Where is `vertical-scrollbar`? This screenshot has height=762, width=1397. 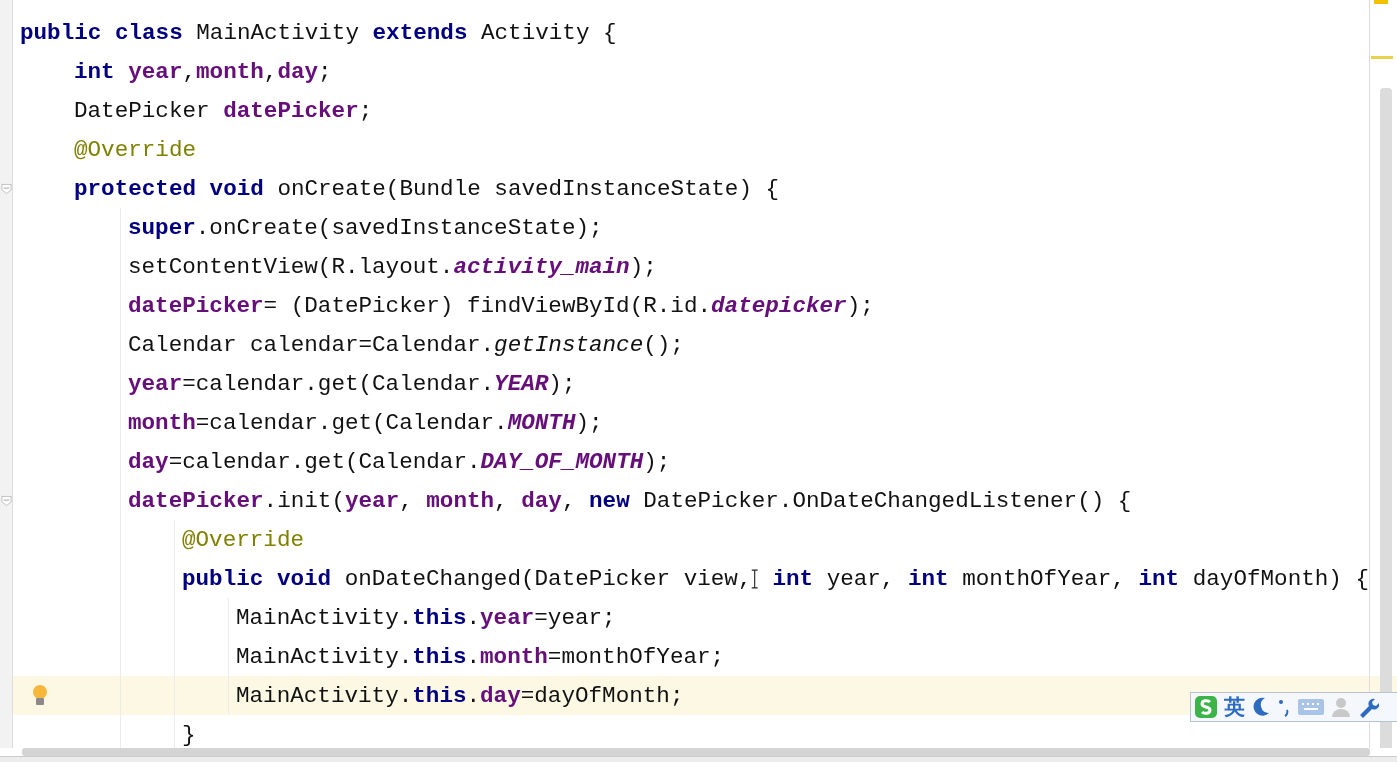
vertical-scrollbar is located at coordinates (1386, 418).